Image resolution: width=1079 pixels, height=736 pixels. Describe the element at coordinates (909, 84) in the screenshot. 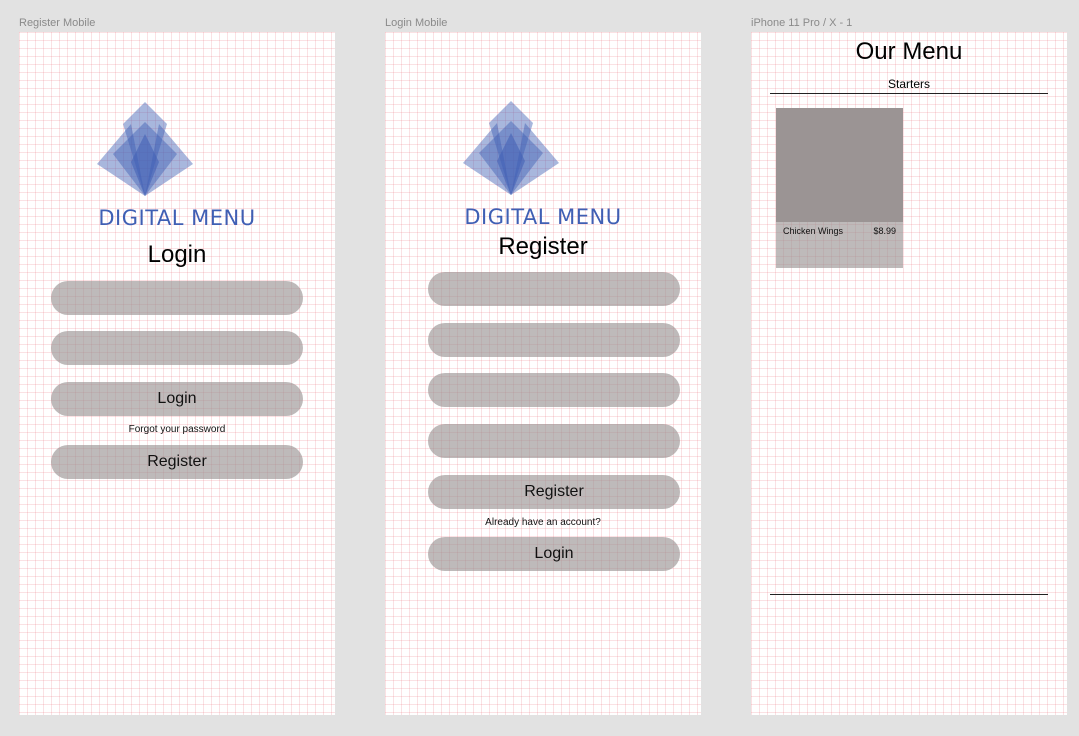

I see `category-tab-starters: Starters` at that location.